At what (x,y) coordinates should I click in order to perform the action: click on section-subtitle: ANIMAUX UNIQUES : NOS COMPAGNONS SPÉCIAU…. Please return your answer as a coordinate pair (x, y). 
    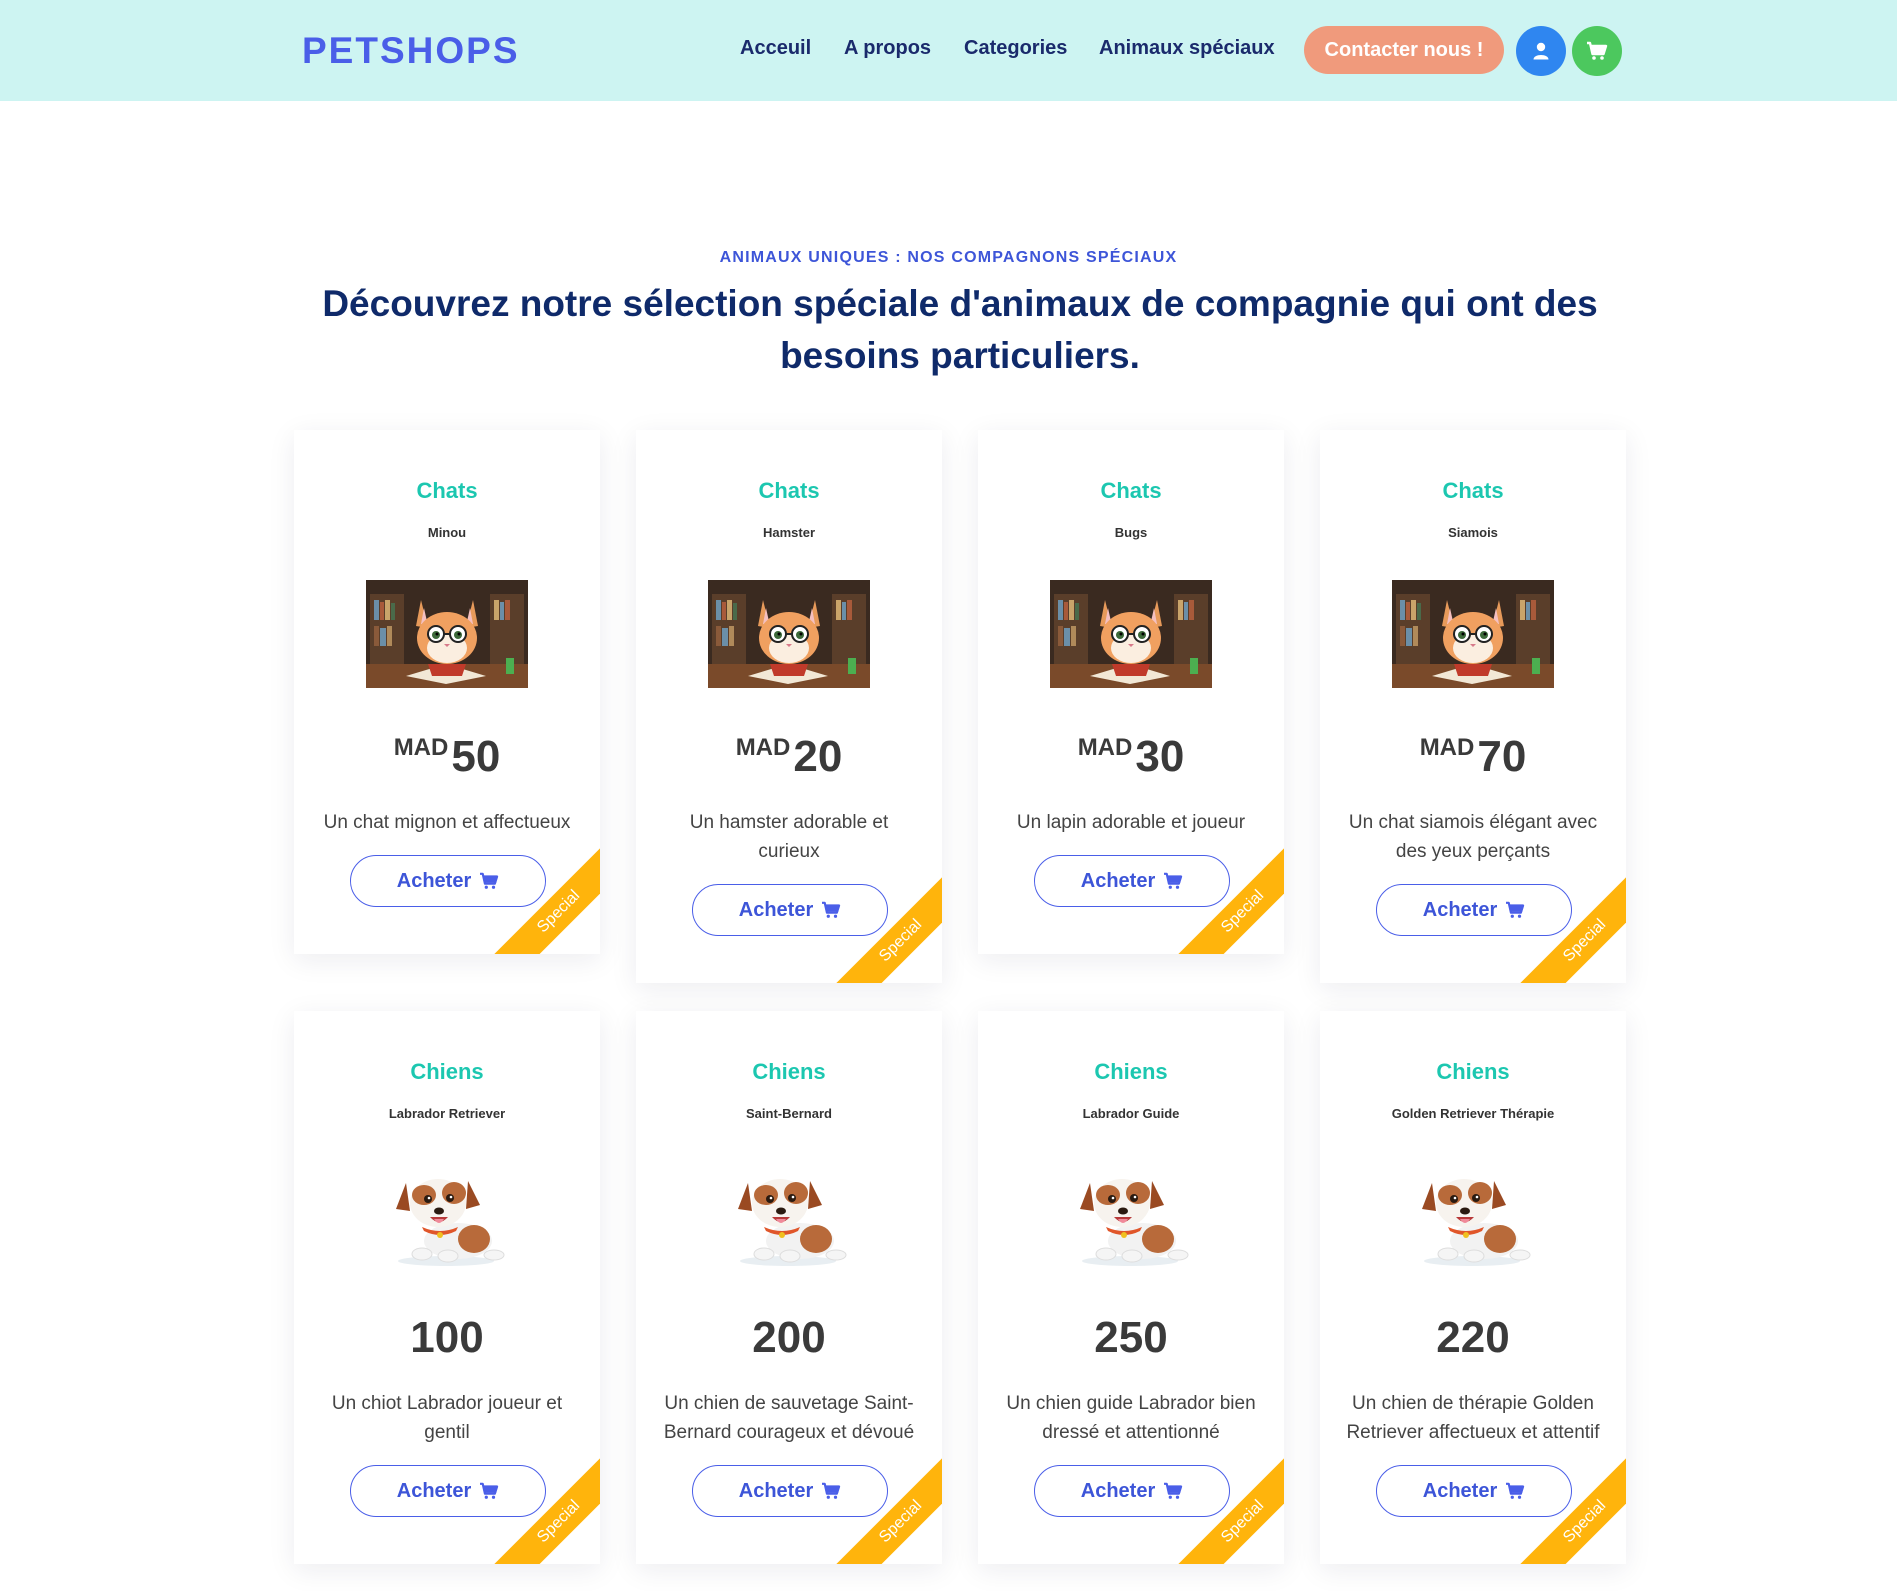
    Looking at the image, I should click on (948, 257).